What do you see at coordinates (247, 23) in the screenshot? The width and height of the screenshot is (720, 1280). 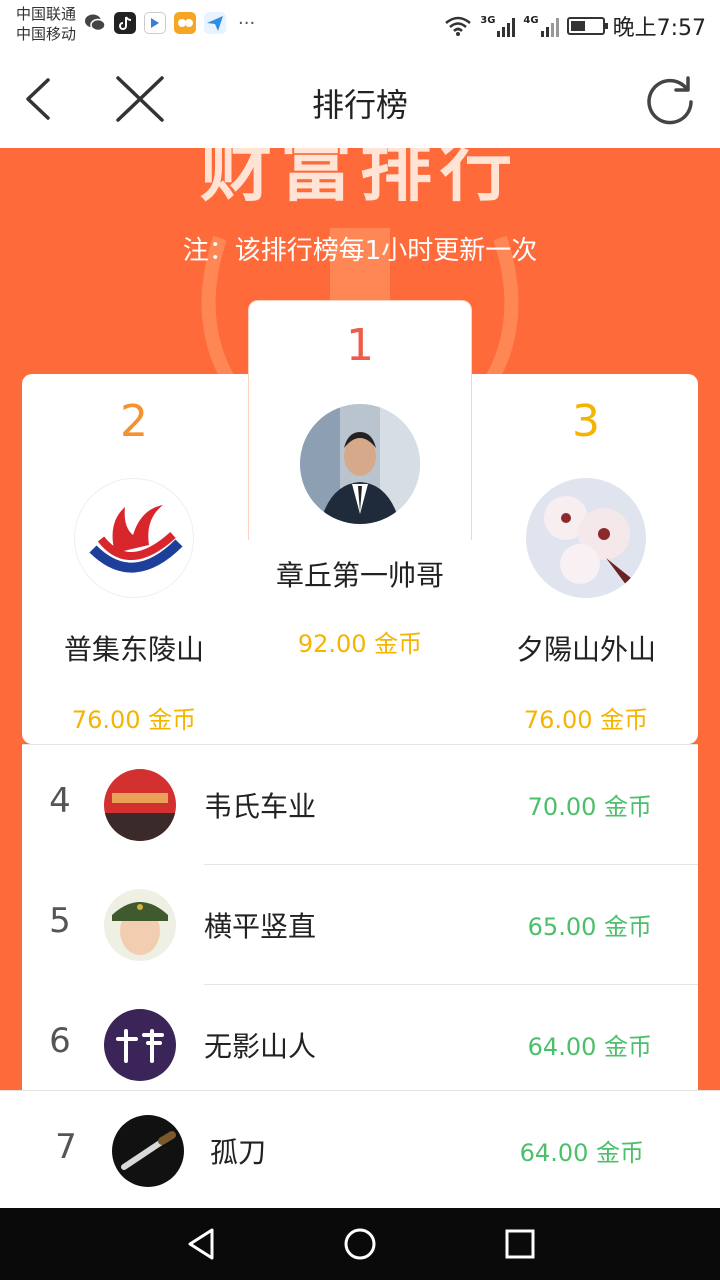 I see `more-notifications-icon: ···` at bounding box center [247, 23].